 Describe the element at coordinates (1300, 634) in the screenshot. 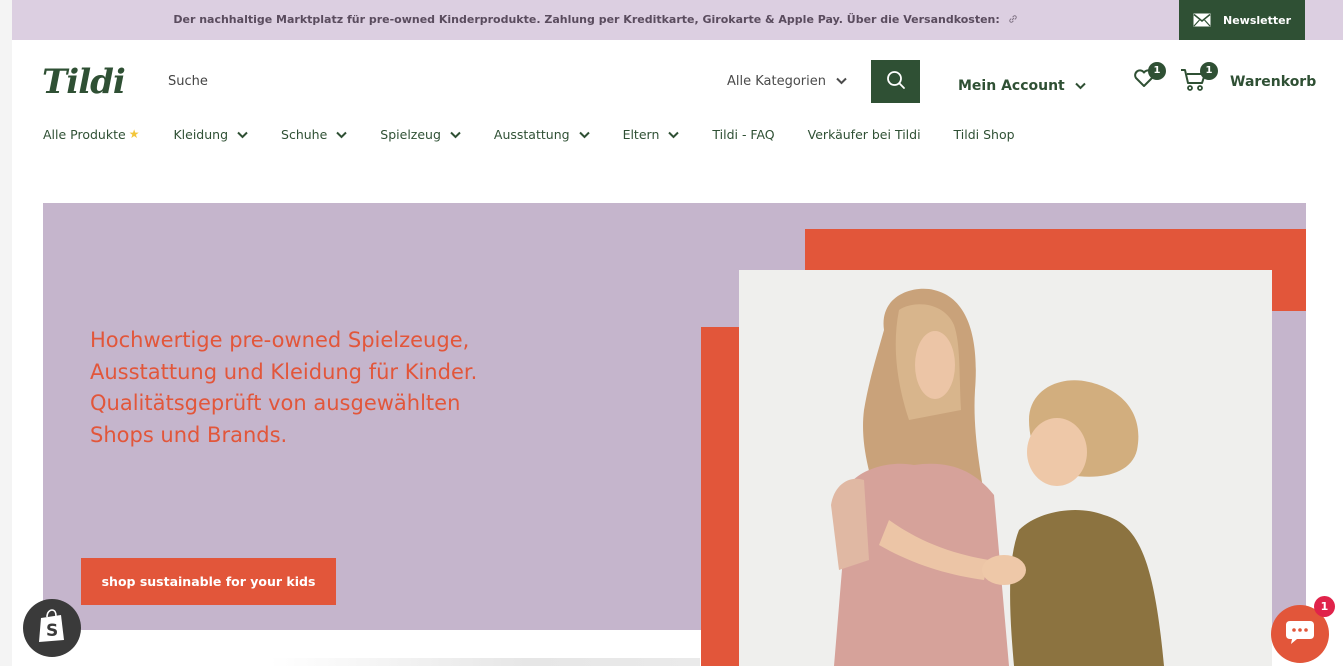

I see `chat-bubble-icon` at that location.